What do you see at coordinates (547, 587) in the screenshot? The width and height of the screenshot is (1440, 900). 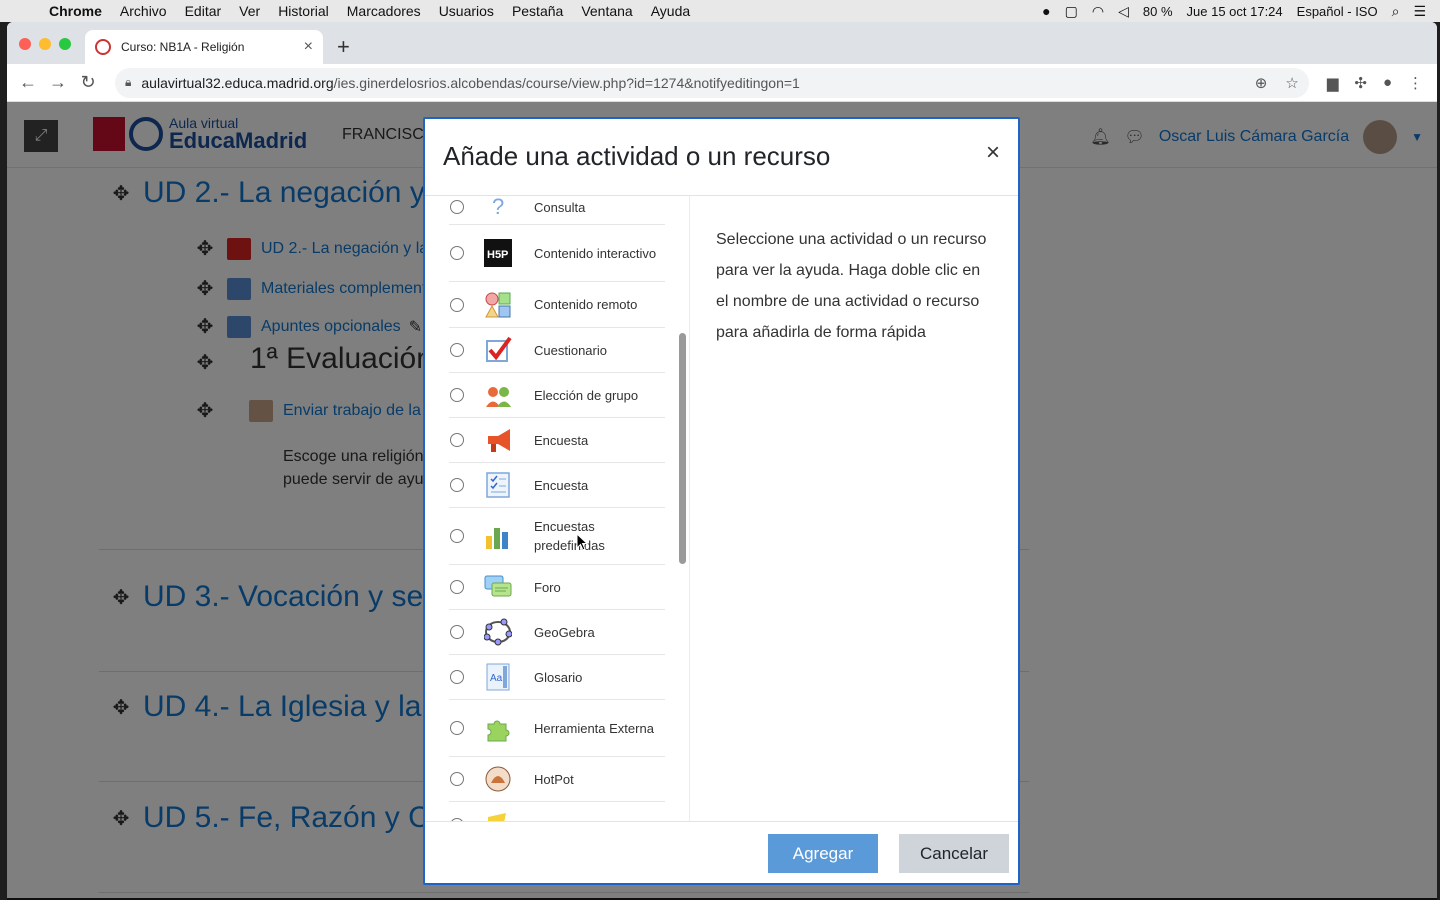 I see `option-label: Foro` at bounding box center [547, 587].